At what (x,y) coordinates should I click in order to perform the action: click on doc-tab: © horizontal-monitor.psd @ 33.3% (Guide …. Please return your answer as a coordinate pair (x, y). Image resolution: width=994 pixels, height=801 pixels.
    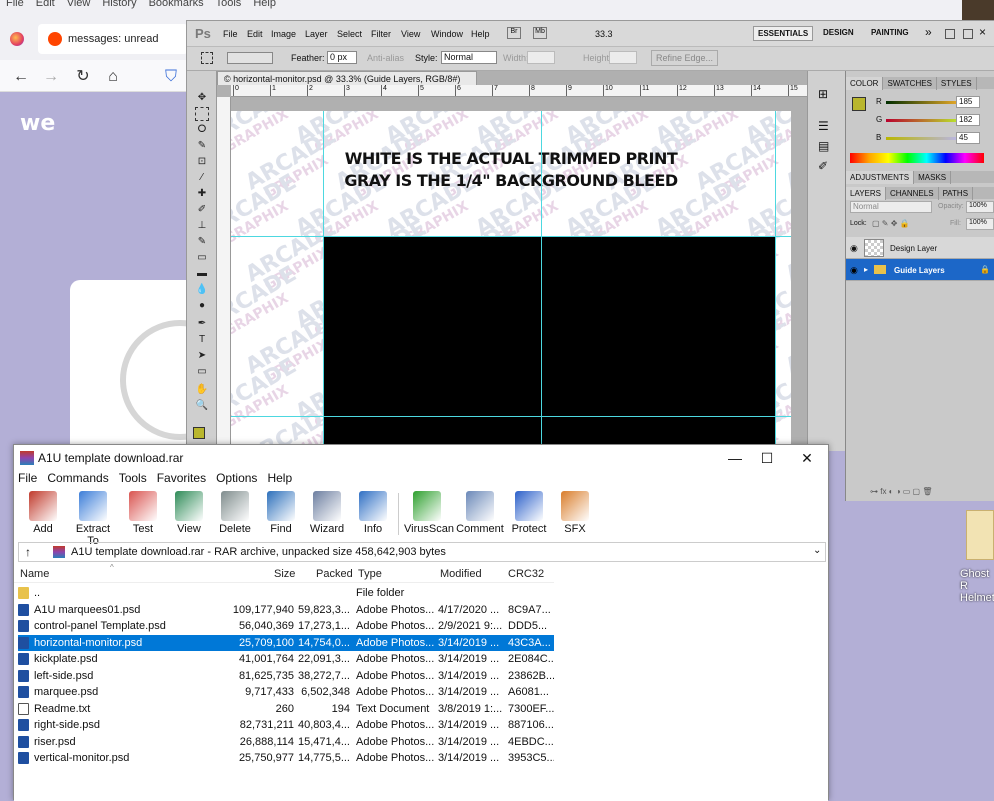
    Looking at the image, I should click on (347, 78).